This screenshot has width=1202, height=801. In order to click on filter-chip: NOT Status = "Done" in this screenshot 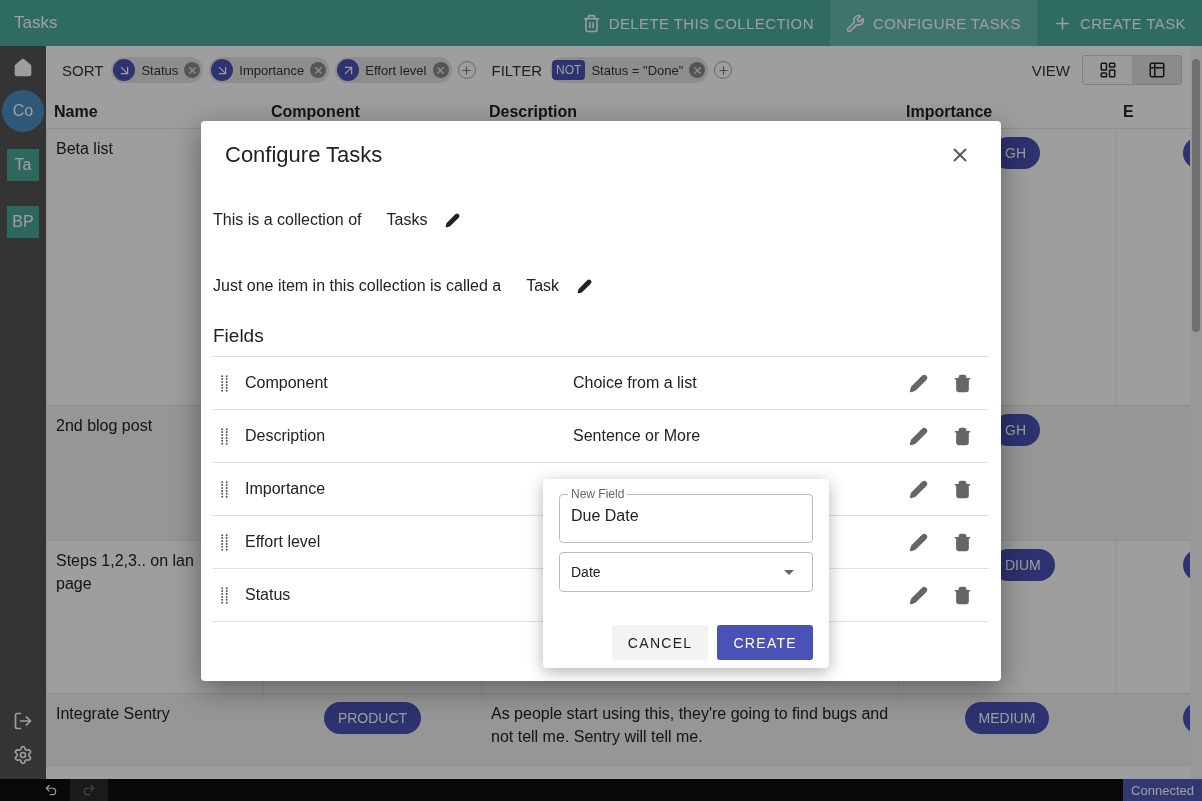, I will do `click(629, 70)`.